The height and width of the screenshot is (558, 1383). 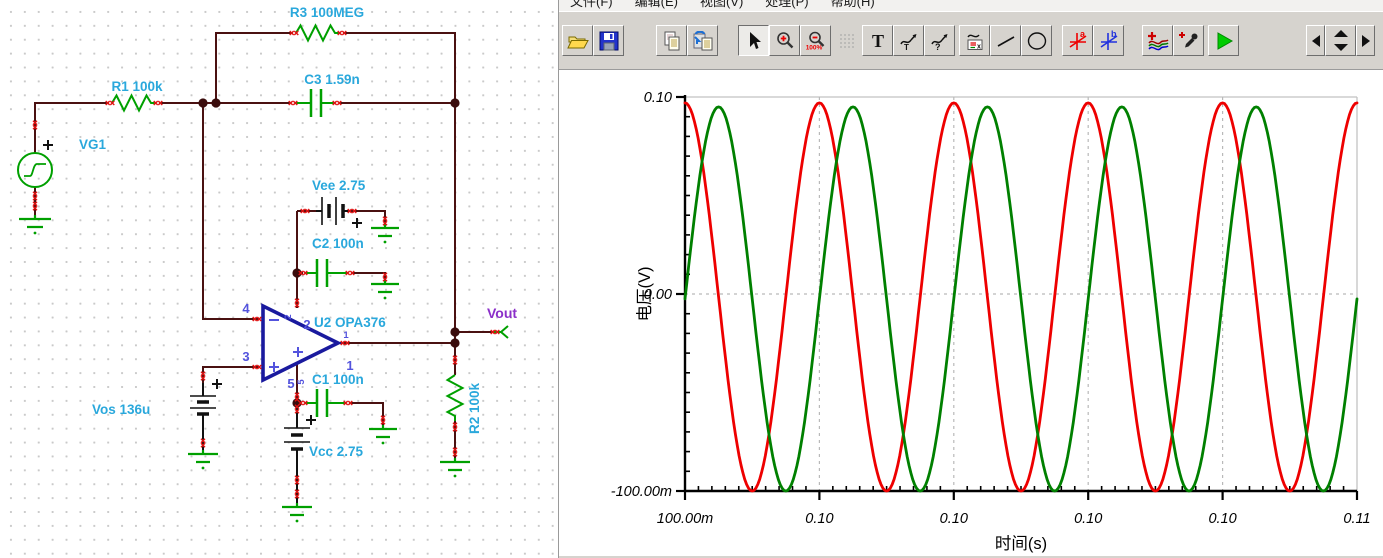 I want to click on component-r3-resistor, so click(x=317, y=33).